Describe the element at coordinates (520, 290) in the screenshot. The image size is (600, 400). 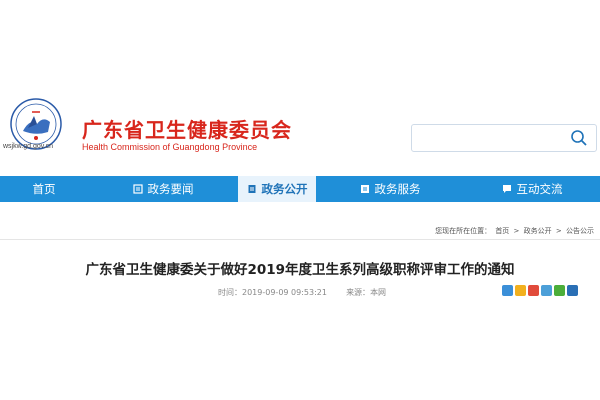
I see `share-qzone-icon` at that location.